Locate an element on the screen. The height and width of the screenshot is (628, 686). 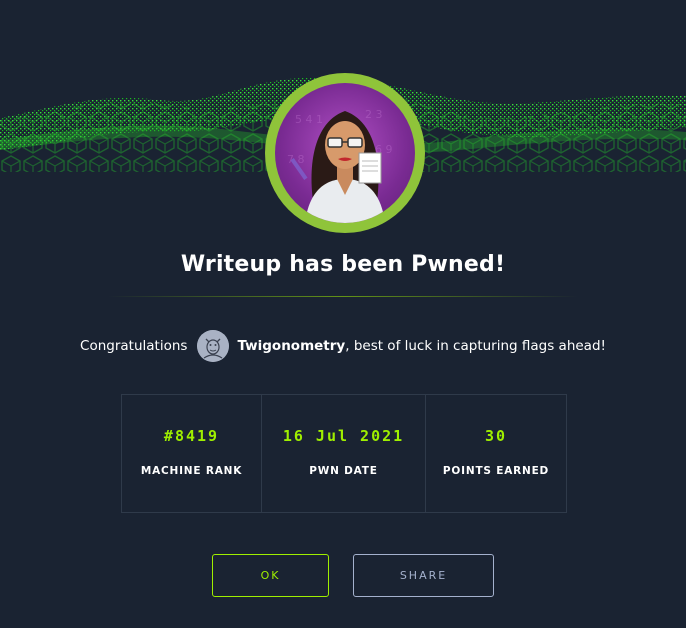
stat-value: #8419 is located at coordinates (191, 436).